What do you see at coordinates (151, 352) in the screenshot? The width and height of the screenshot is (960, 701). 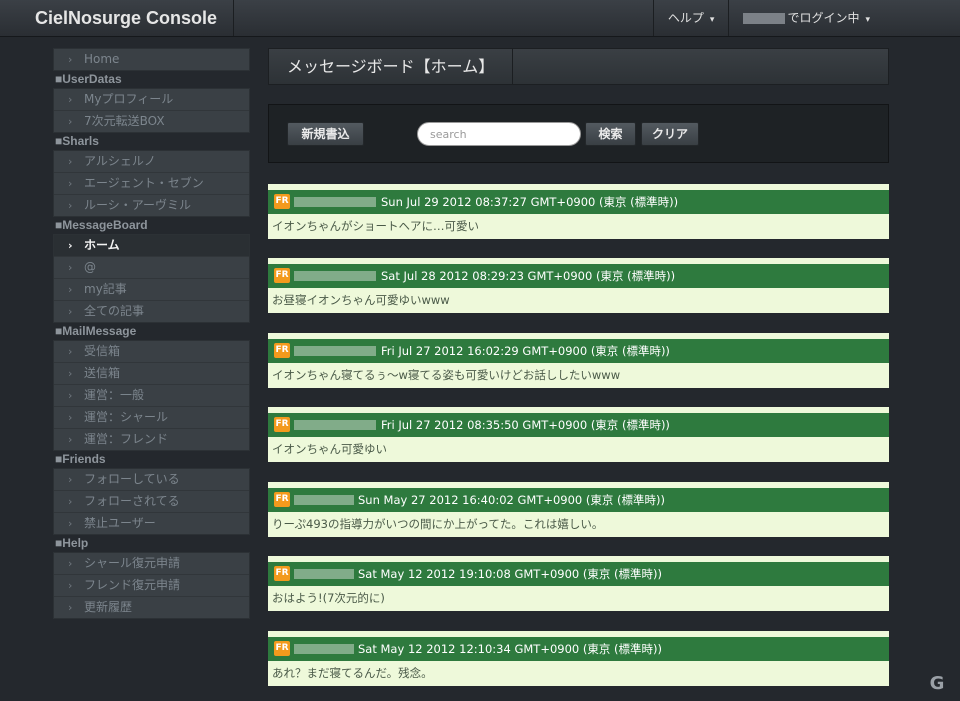 I see `sidebar-item-inbox: › 受信箱` at bounding box center [151, 352].